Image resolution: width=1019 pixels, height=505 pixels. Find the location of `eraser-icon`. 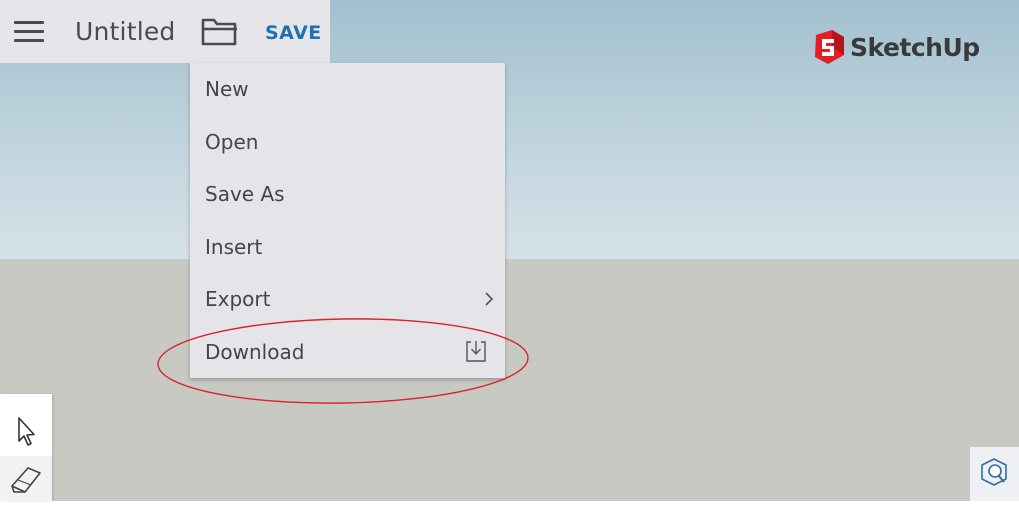

eraser-icon is located at coordinates (26, 480).